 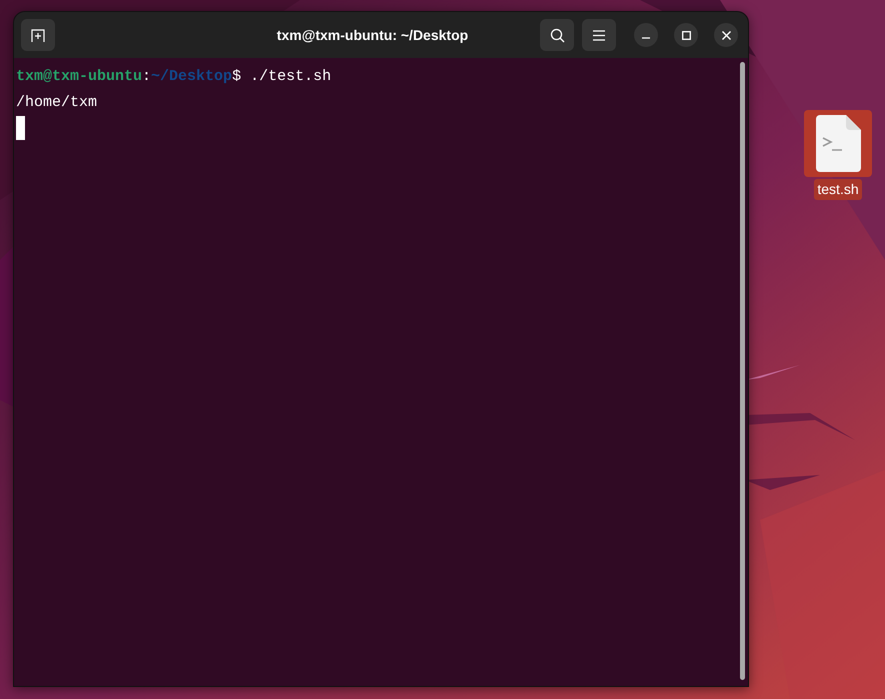 I want to click on maximize-button, so click(x=686, y=35).